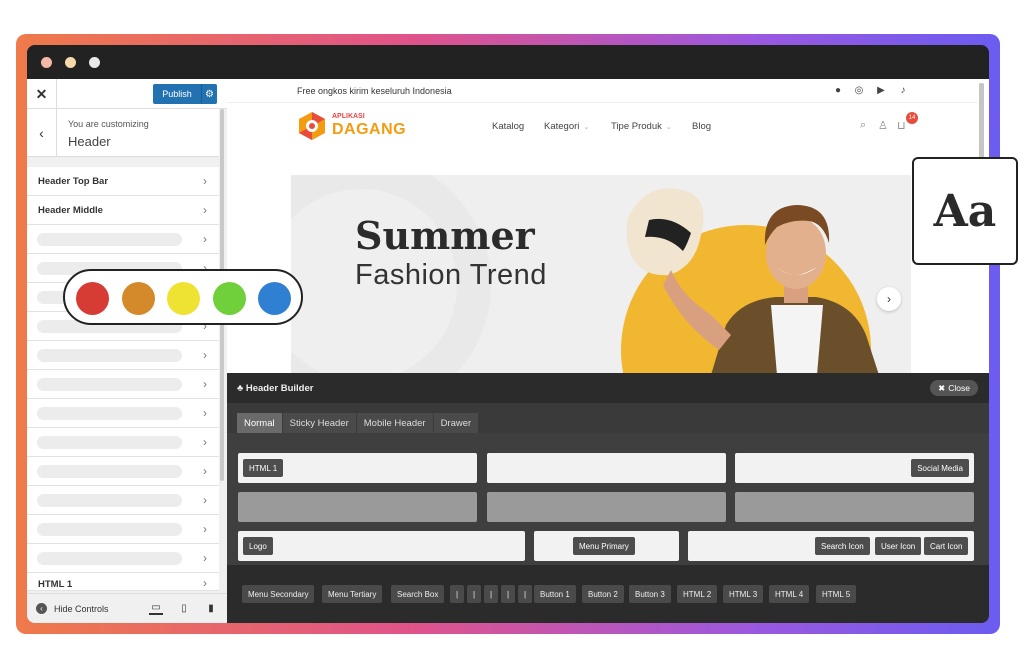 Image resolution: width=1024 pixels, height=672 pixels. What do you see at coordinates (357, 468) in the screenshot?
I see `top-row-left-slot: HTML 1` at bounding box center [357, 468].